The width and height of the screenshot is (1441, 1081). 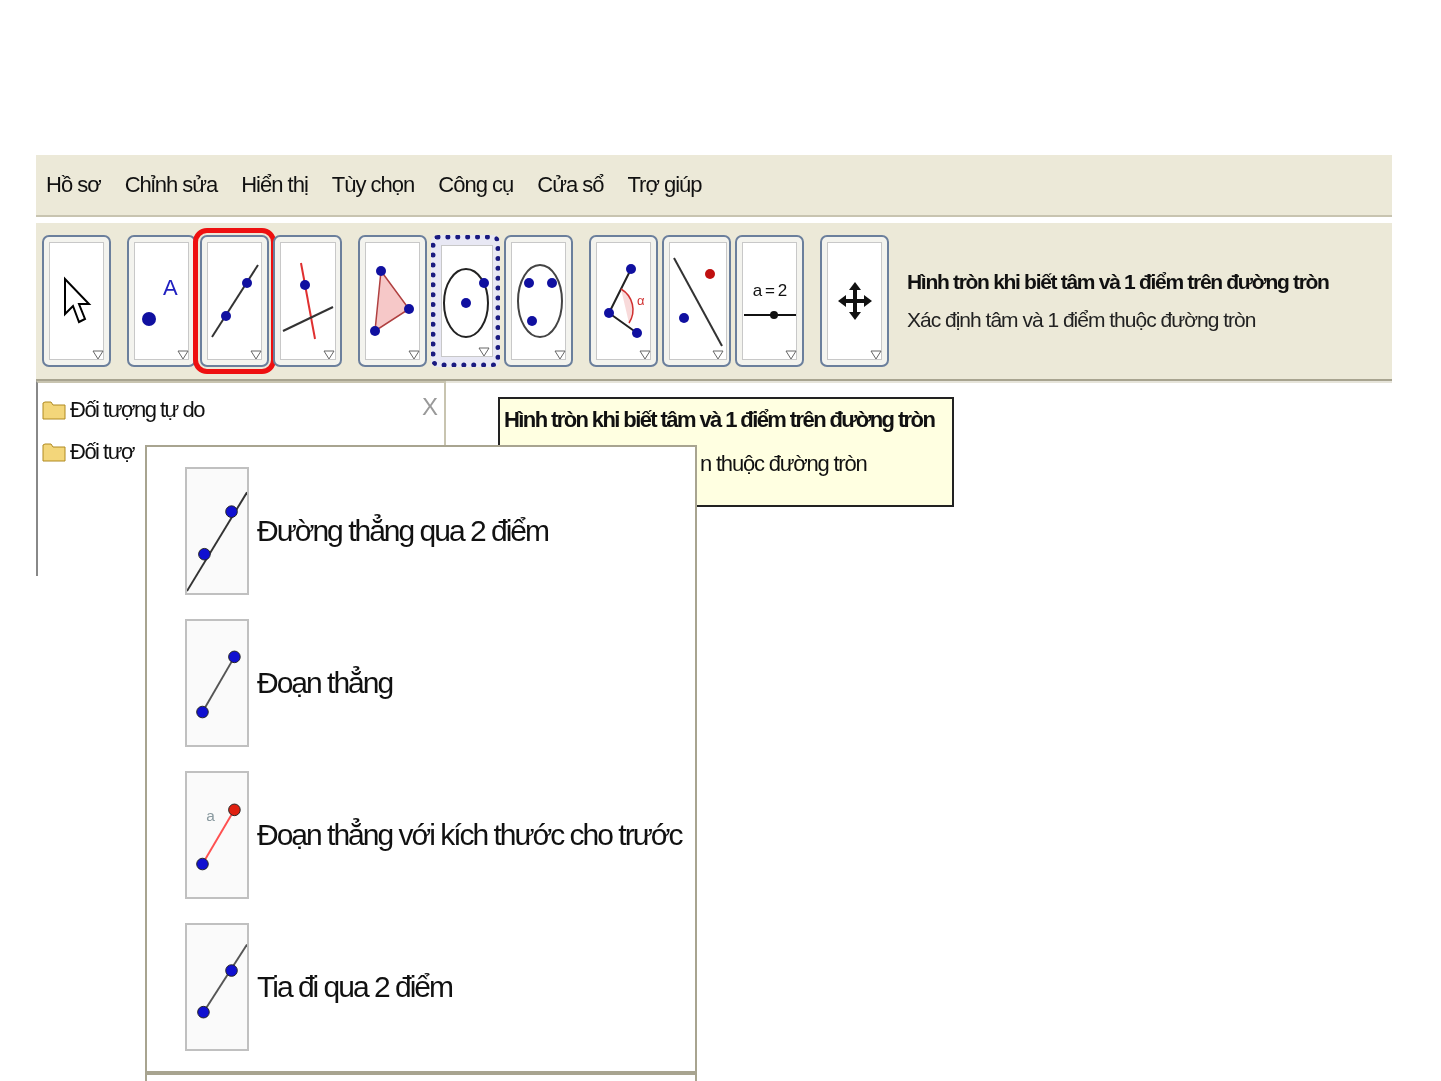 I want to click on move-arrows-icon, so click(x=854, y=301).